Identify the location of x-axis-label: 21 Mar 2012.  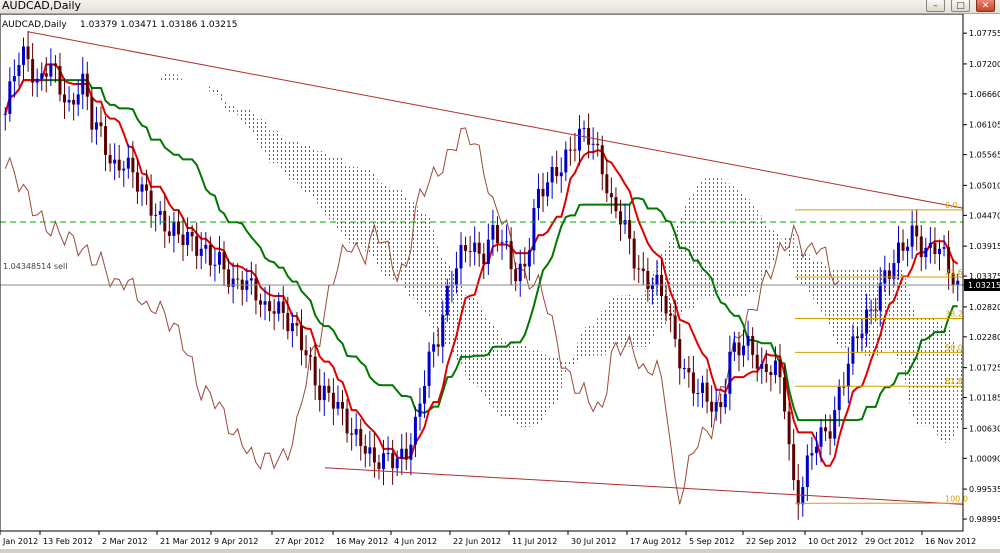
(185, 541).